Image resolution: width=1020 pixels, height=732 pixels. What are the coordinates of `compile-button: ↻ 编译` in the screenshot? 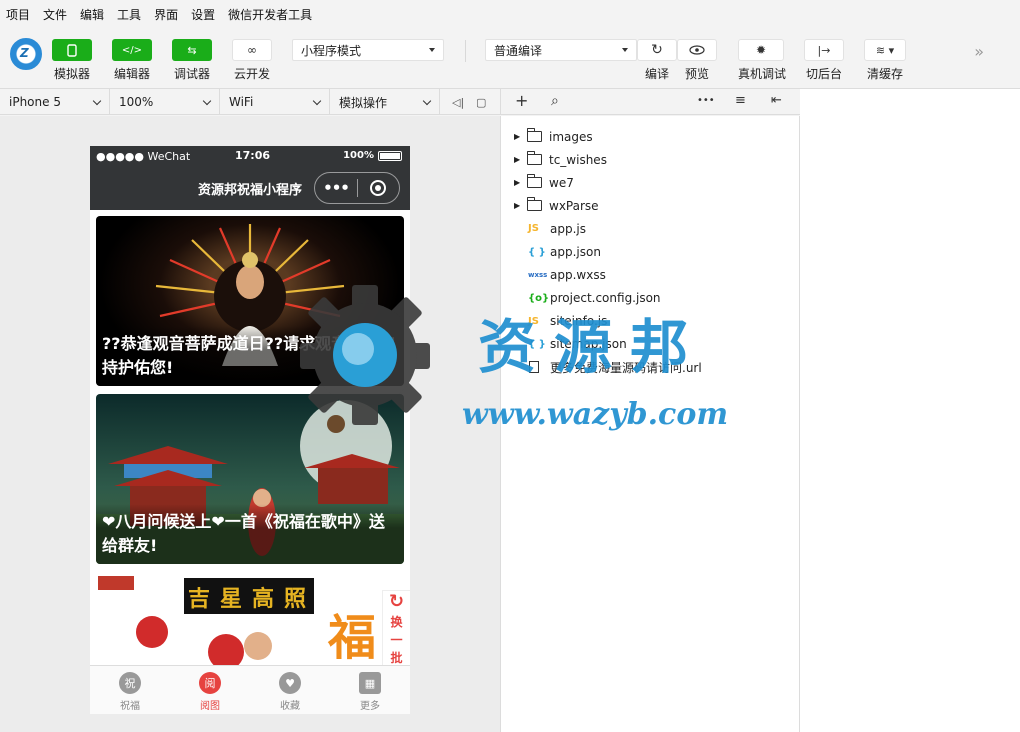 It's located at (657, 60).